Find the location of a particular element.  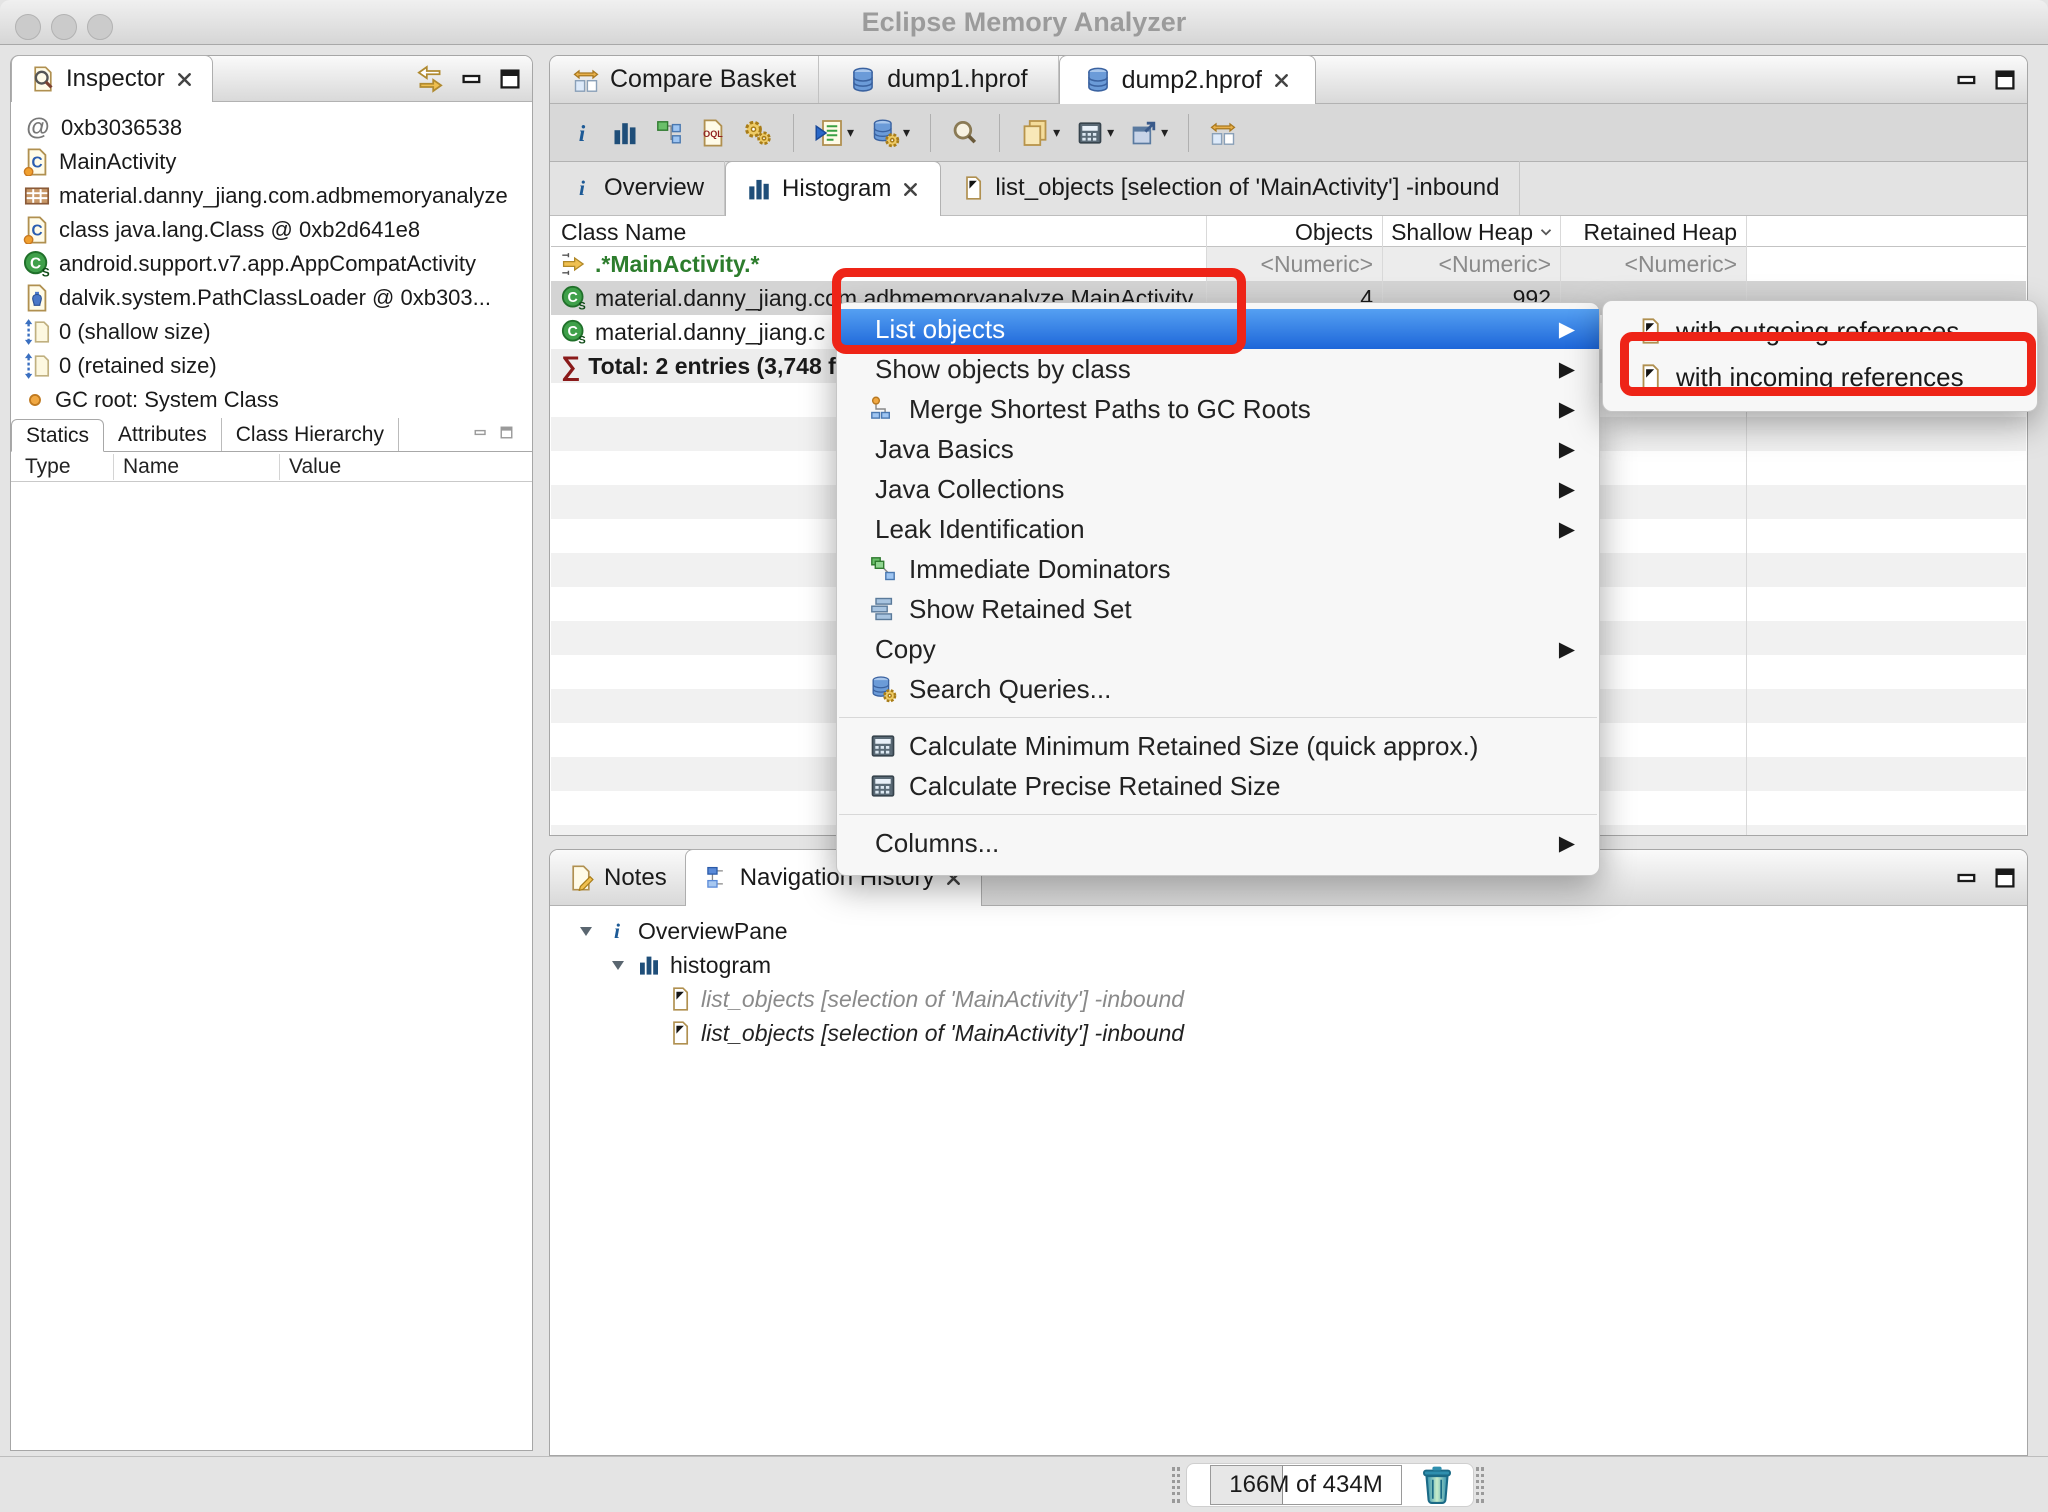

tab-statics: Statics is located at coordinates (58, 435).